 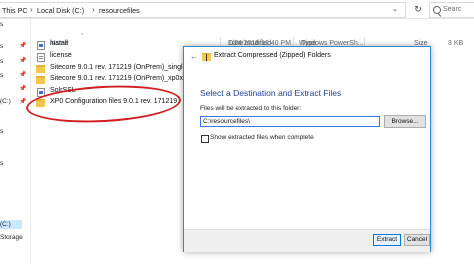 I want to click on show-extracted-files-label: Show extracted files when complete, so click(x=262, y=137).